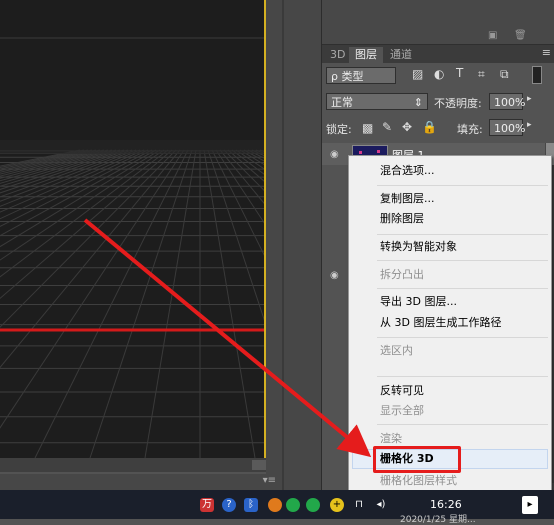 Image resolution: width=554 pixels, height=525 pixels. Describe the element at coordinates (377, 101) in the screenshot. I see `blend-mode-select: 正常 ⇕` at that location.